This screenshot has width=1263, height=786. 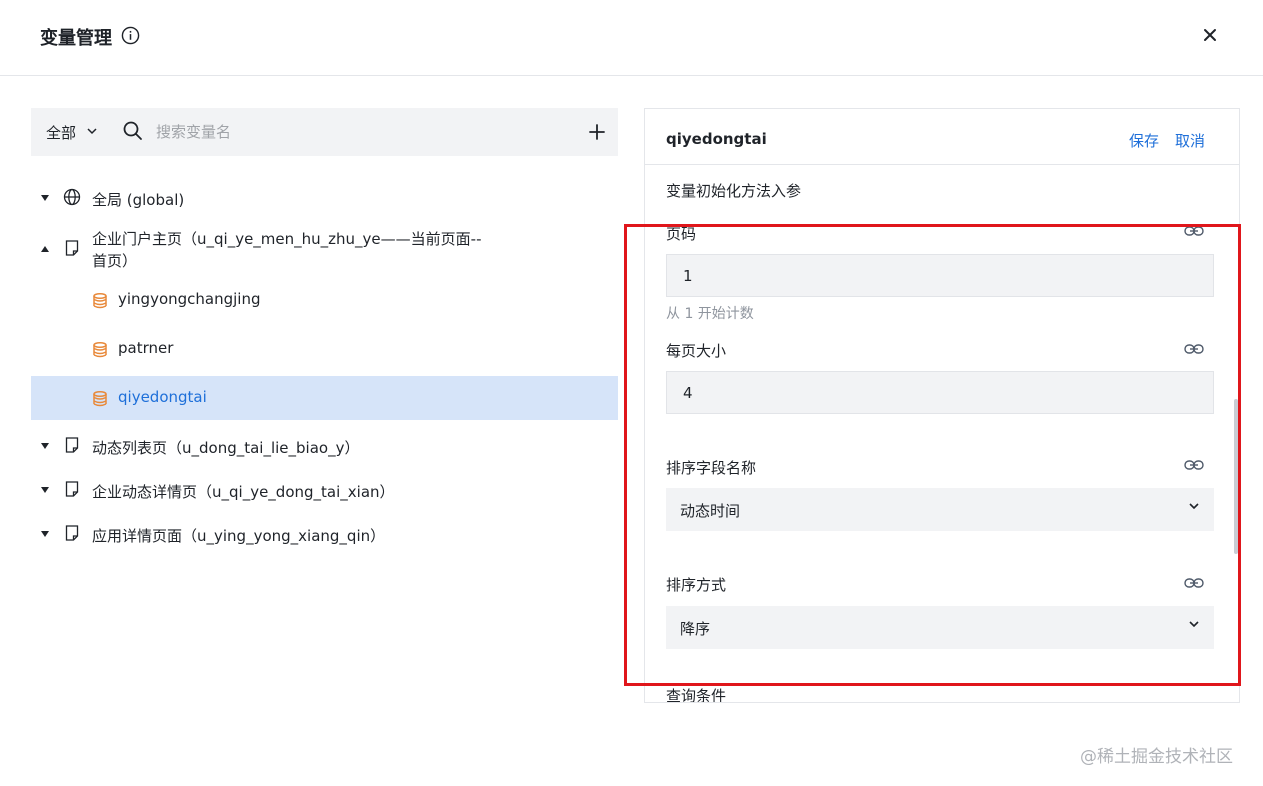 What do you see at coordinates (696, 695) in the screenshot?
I see `query-condition-label: 查询条件` at bounding box center [696, 695].